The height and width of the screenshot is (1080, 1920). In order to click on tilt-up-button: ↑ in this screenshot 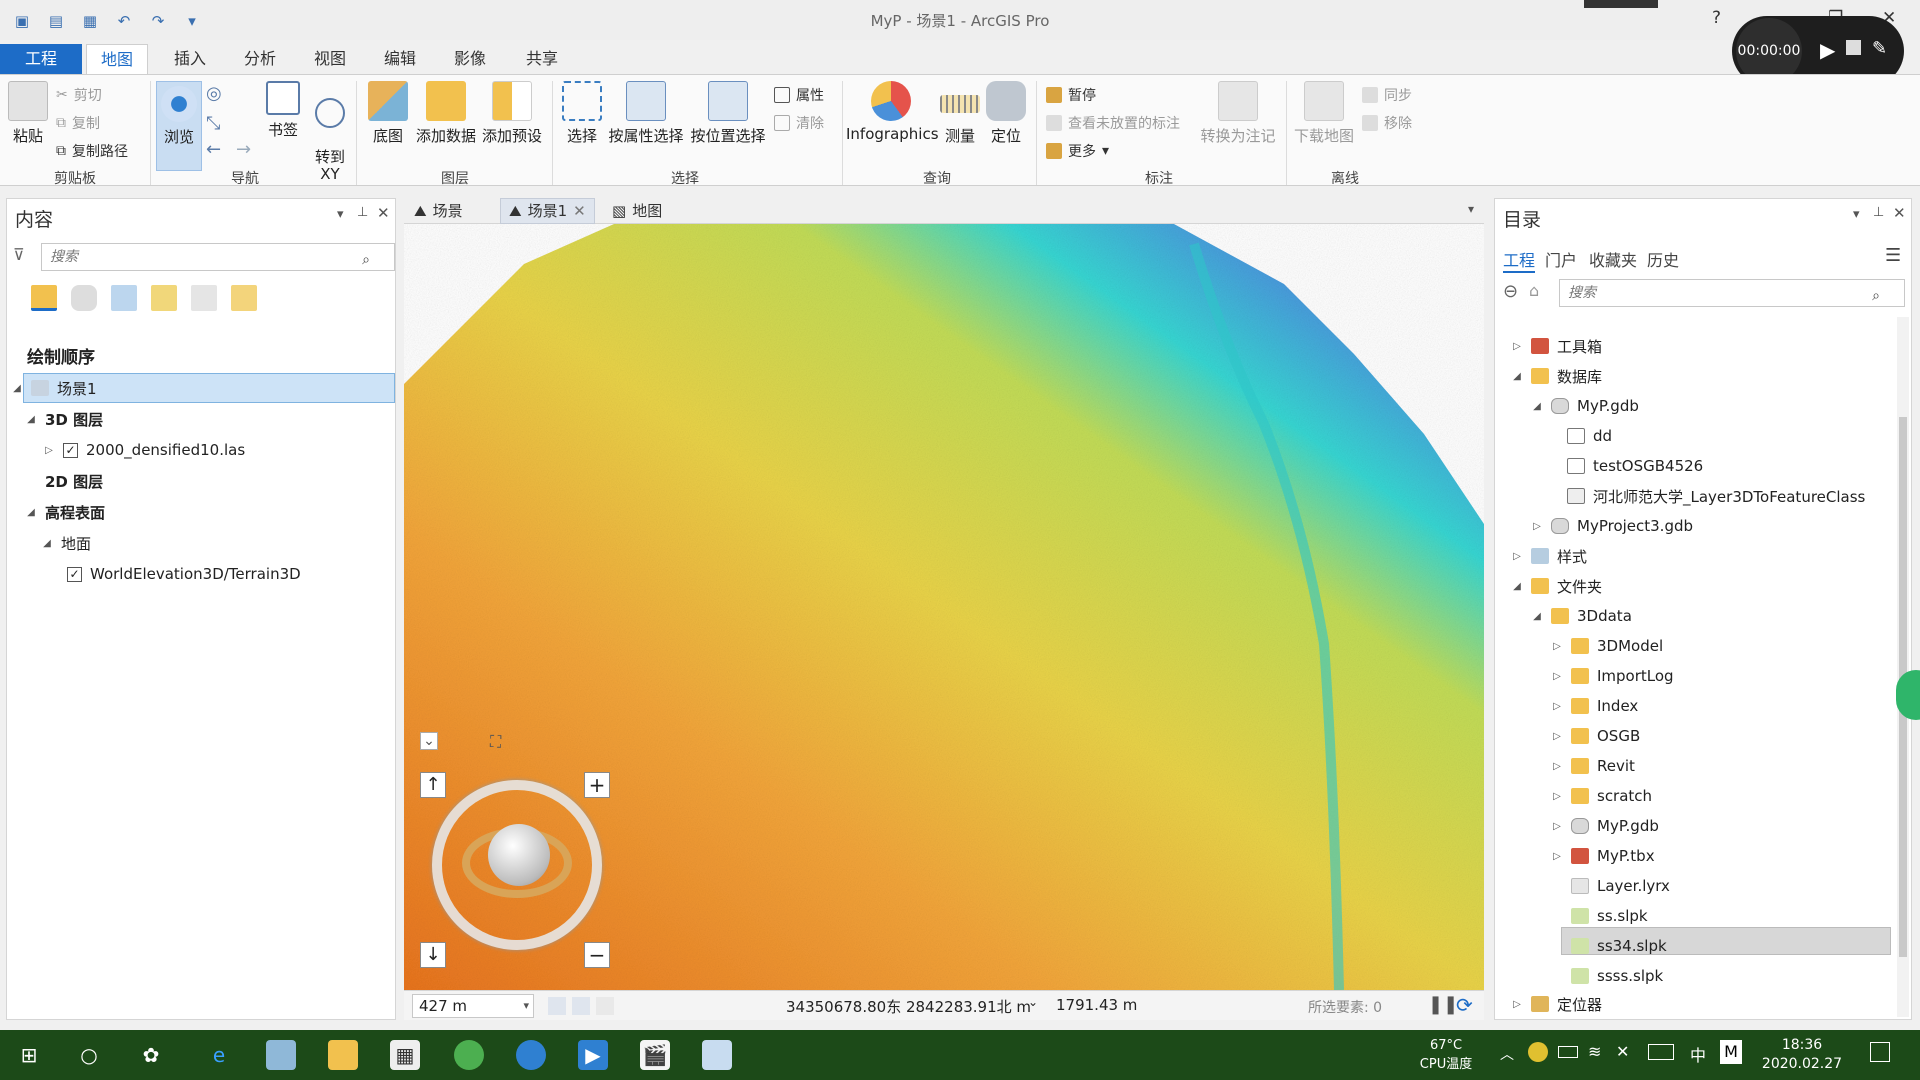, I will do `click(433, 785)`.